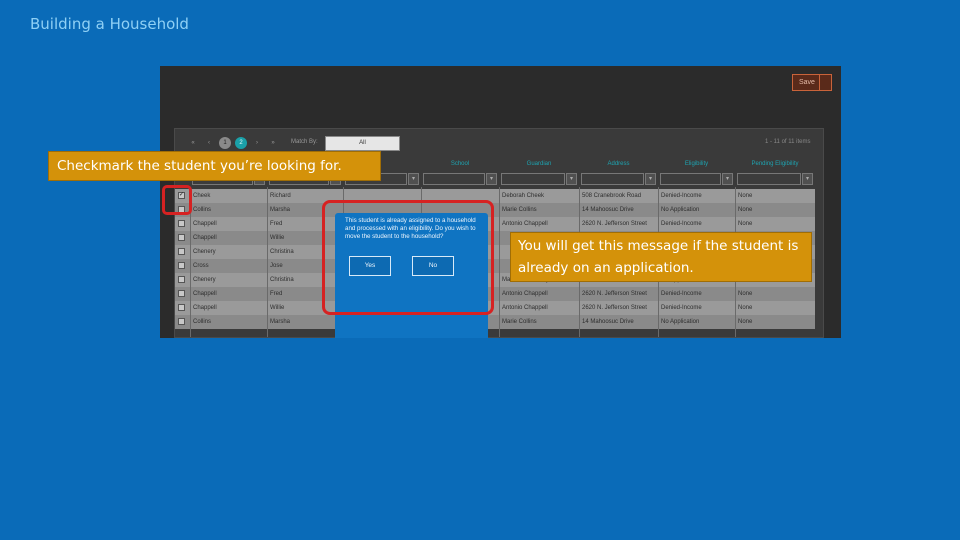 Image resolution: width=960 pixels, height=540 pixels. I want to click on cell-last-name: Cheek, so click(202, 196).